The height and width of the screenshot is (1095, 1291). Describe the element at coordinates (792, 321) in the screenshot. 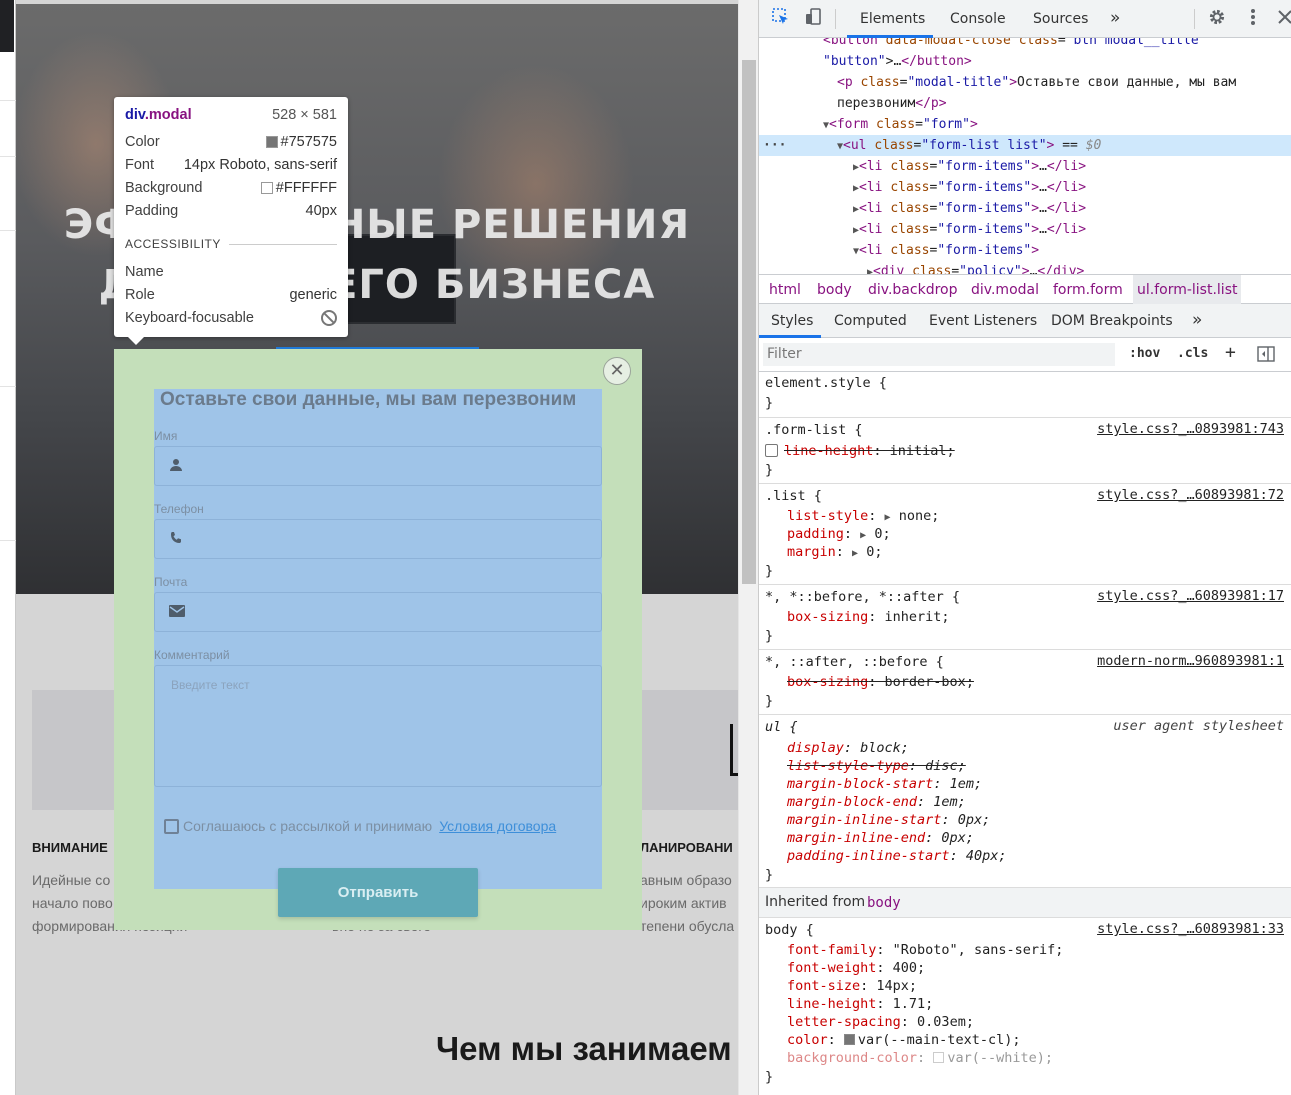

I see `tab-styles: Styles` at that location.